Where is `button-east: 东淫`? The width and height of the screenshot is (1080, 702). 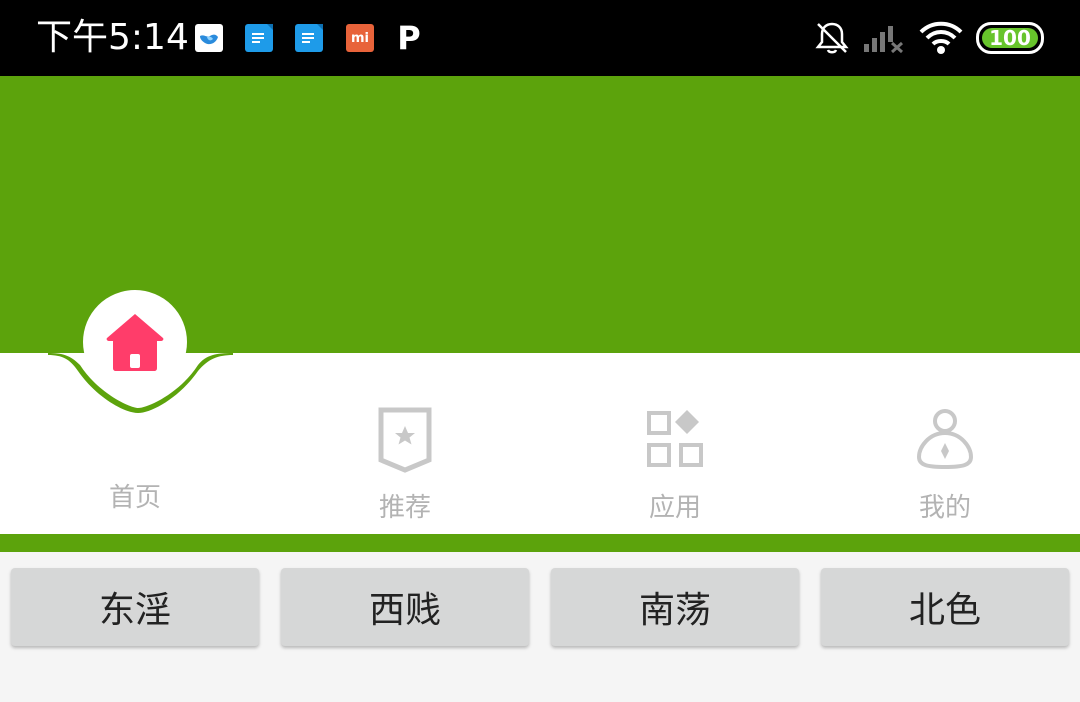 button-east: 东淫 is located at coordinates (135, 607).